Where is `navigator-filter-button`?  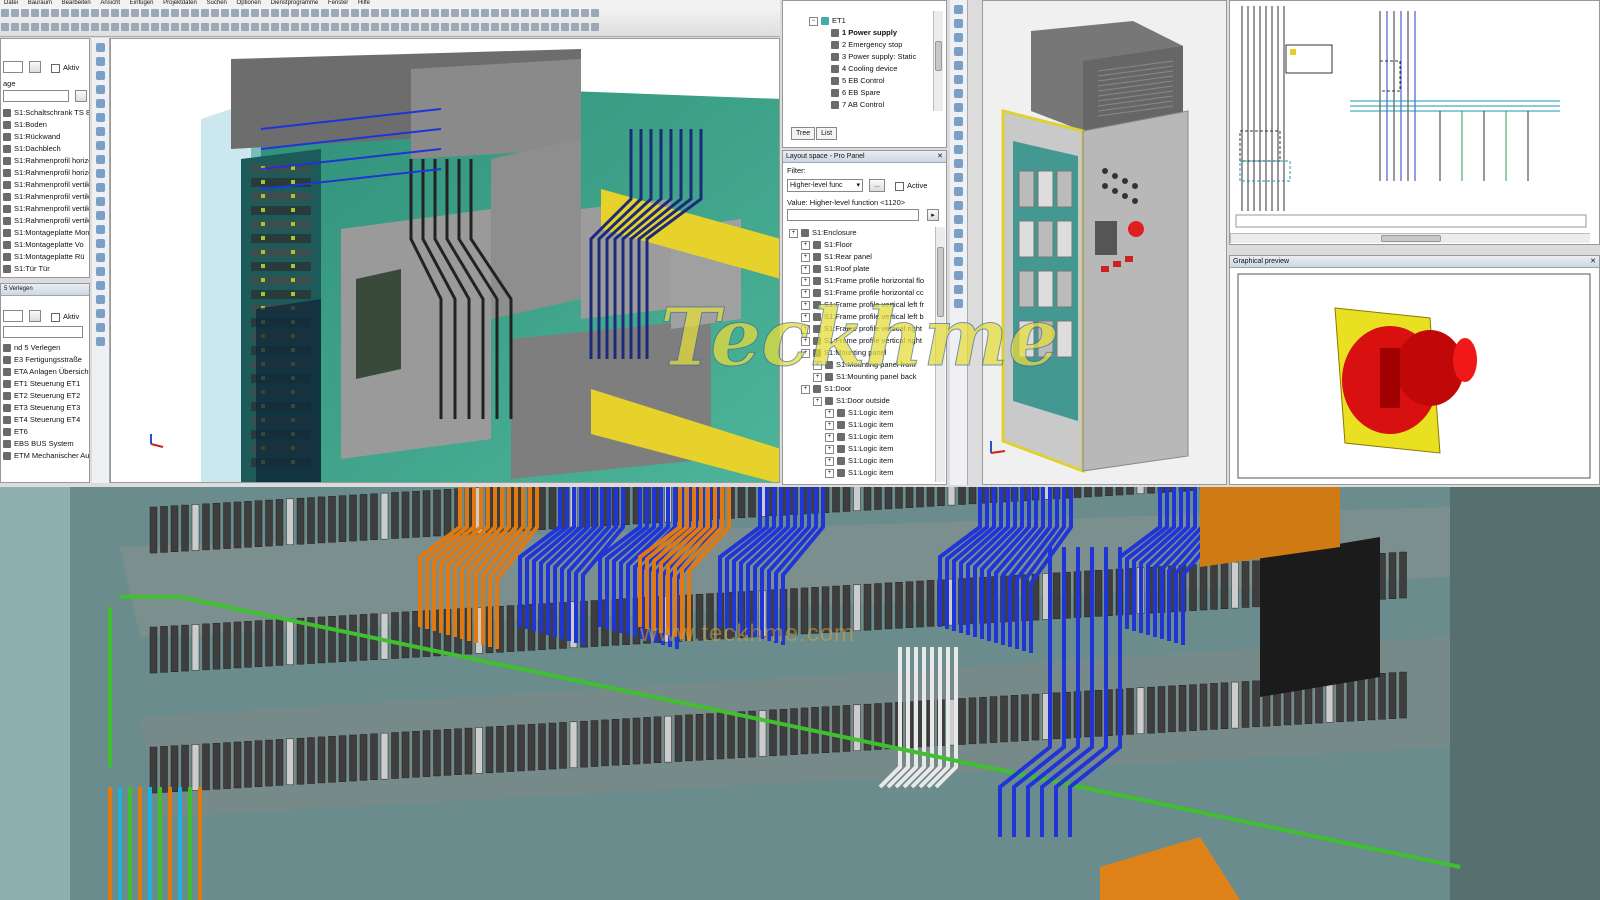 navigator-filter-button is located at coordinates (35, 67).